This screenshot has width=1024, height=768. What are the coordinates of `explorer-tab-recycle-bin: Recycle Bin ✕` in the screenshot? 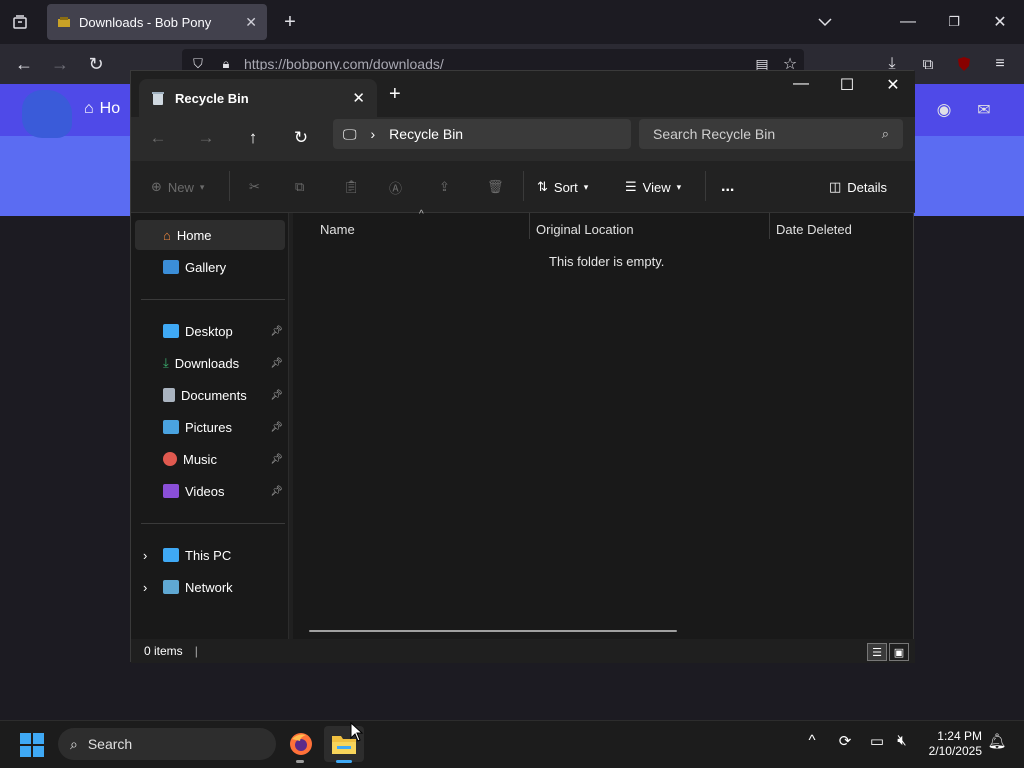 It's located at (258, 98).